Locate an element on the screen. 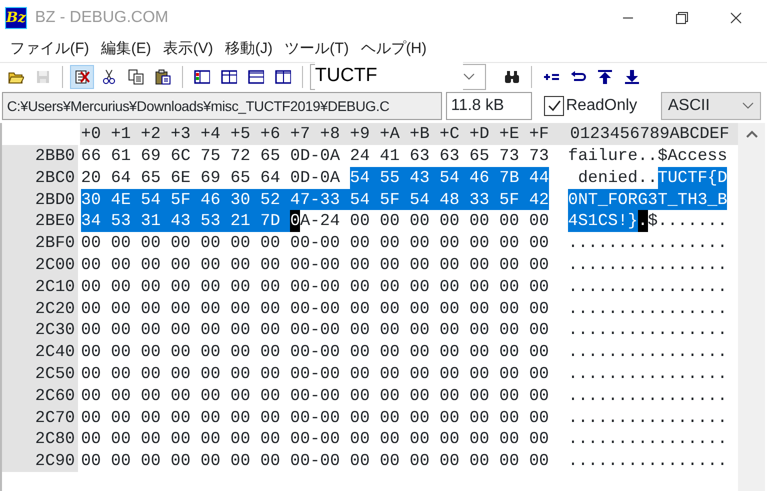 The height and width of the screenshot is (491, 767). hex-bytes: 34 53 31 43 53 21 7D is located at coordinates (185, 221).